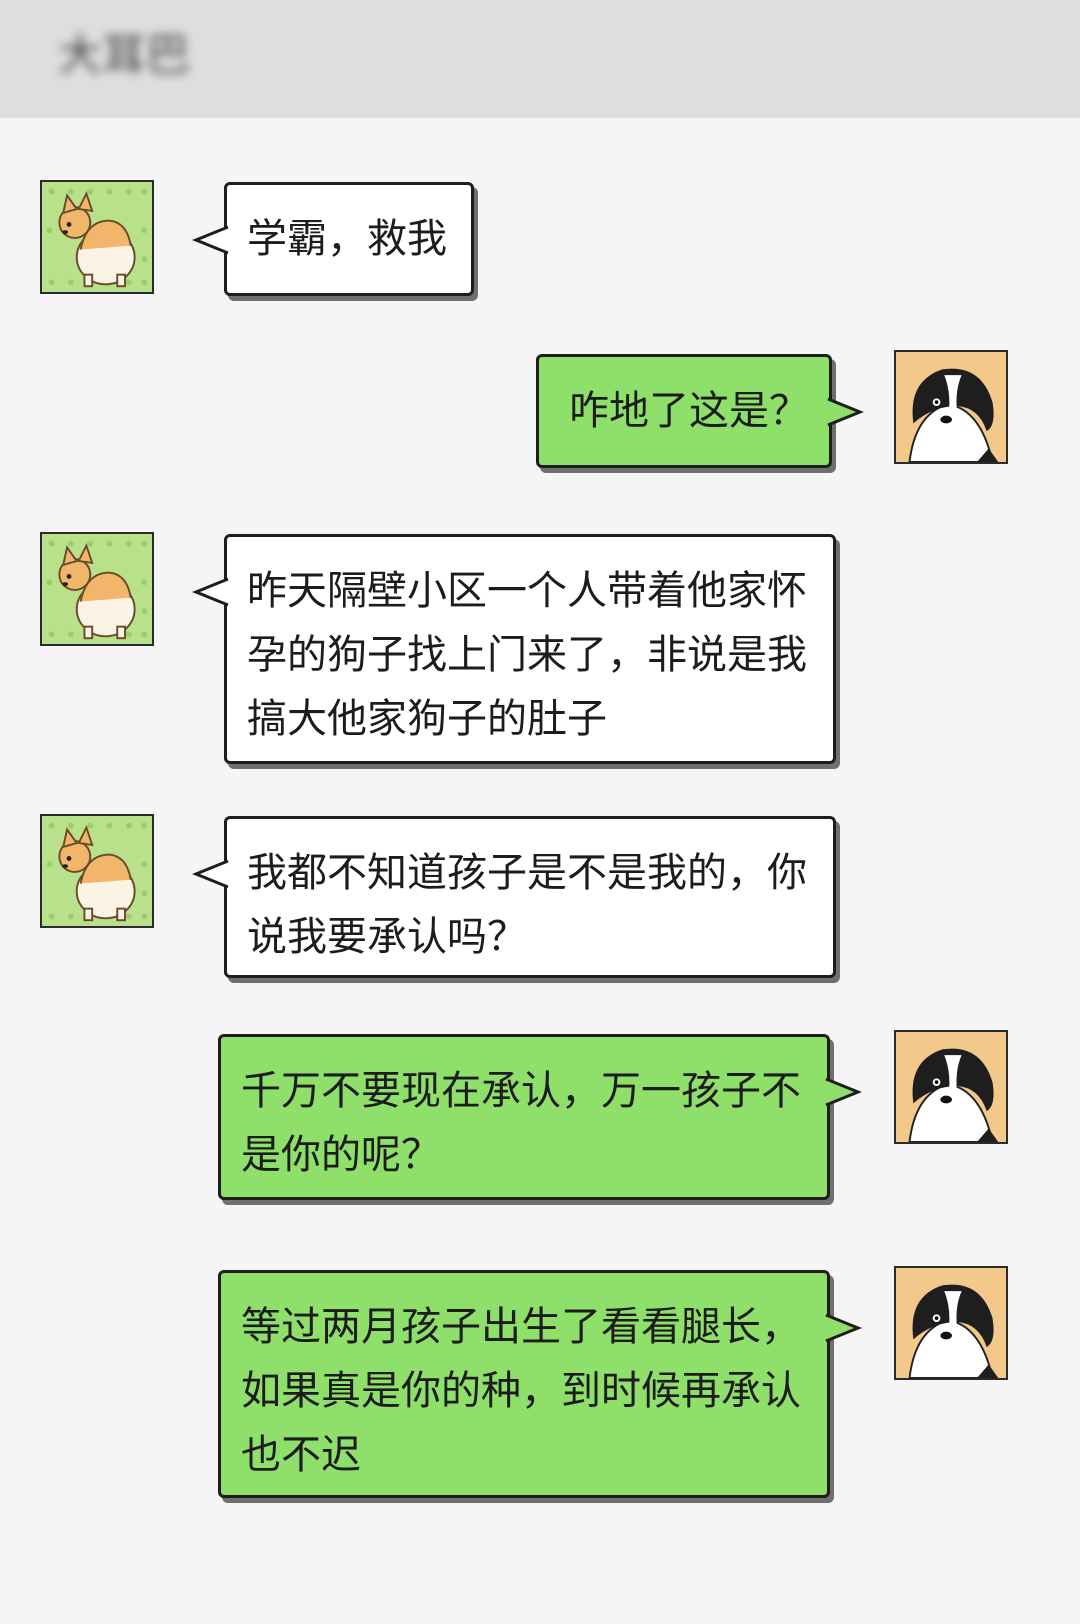  I want to click on message-text: 我都不知道孩子是不是我的，你说我要承认吗？, so click(527, 905).